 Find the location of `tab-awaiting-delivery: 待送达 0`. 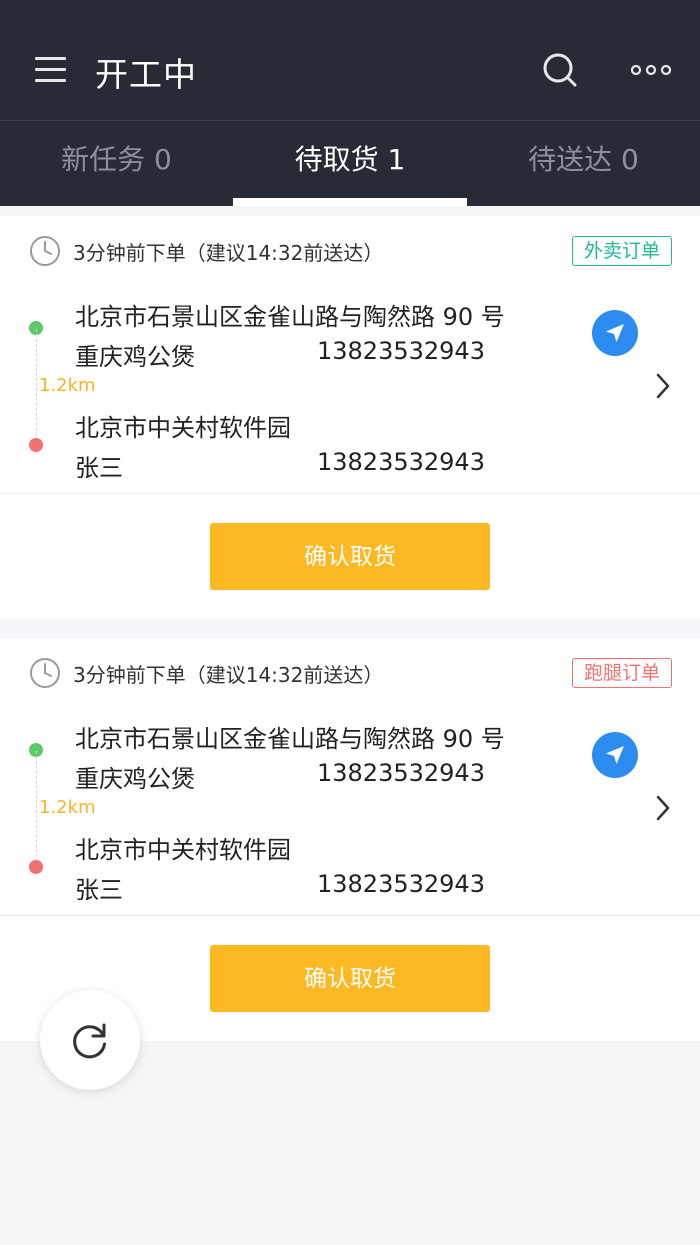

tab-awaiting-delivery: 待送达 0 is located at coordinates (583, 163).